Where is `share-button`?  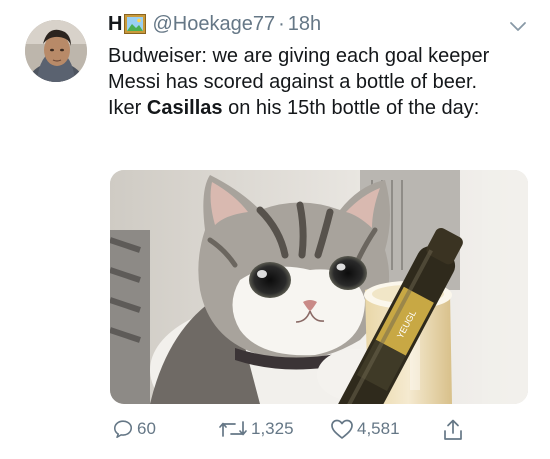
share-button is located at coordinates (454, 430).